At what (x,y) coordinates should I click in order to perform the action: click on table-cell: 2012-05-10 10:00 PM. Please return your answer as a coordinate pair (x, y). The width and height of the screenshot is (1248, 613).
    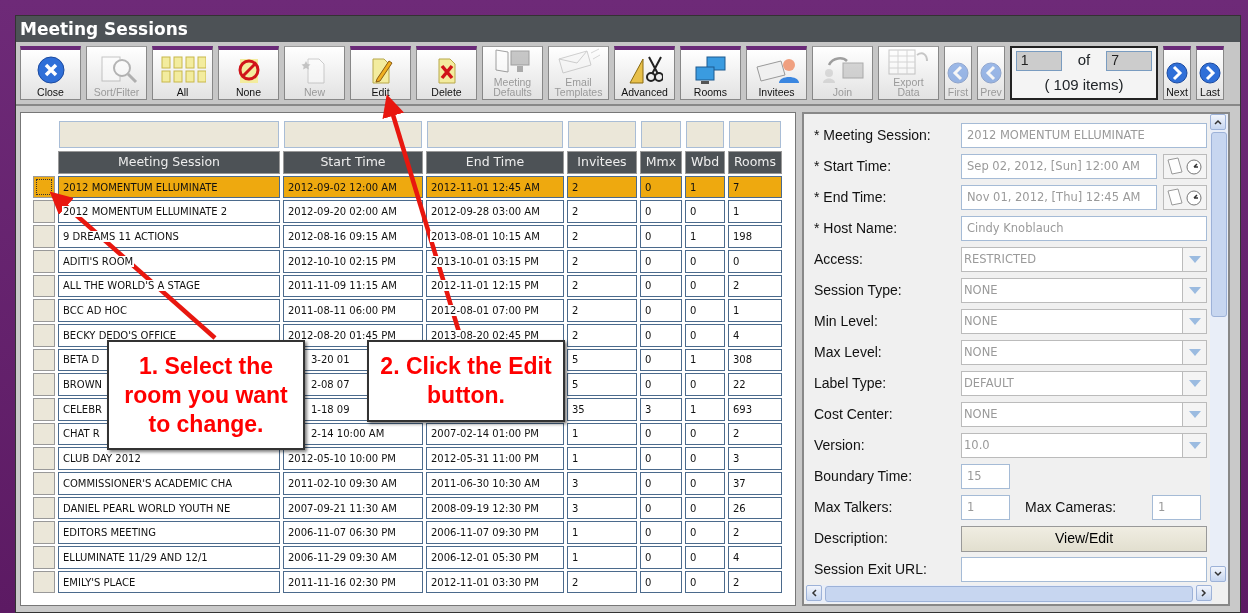
    Looking at the image, I should click on (353, 458).